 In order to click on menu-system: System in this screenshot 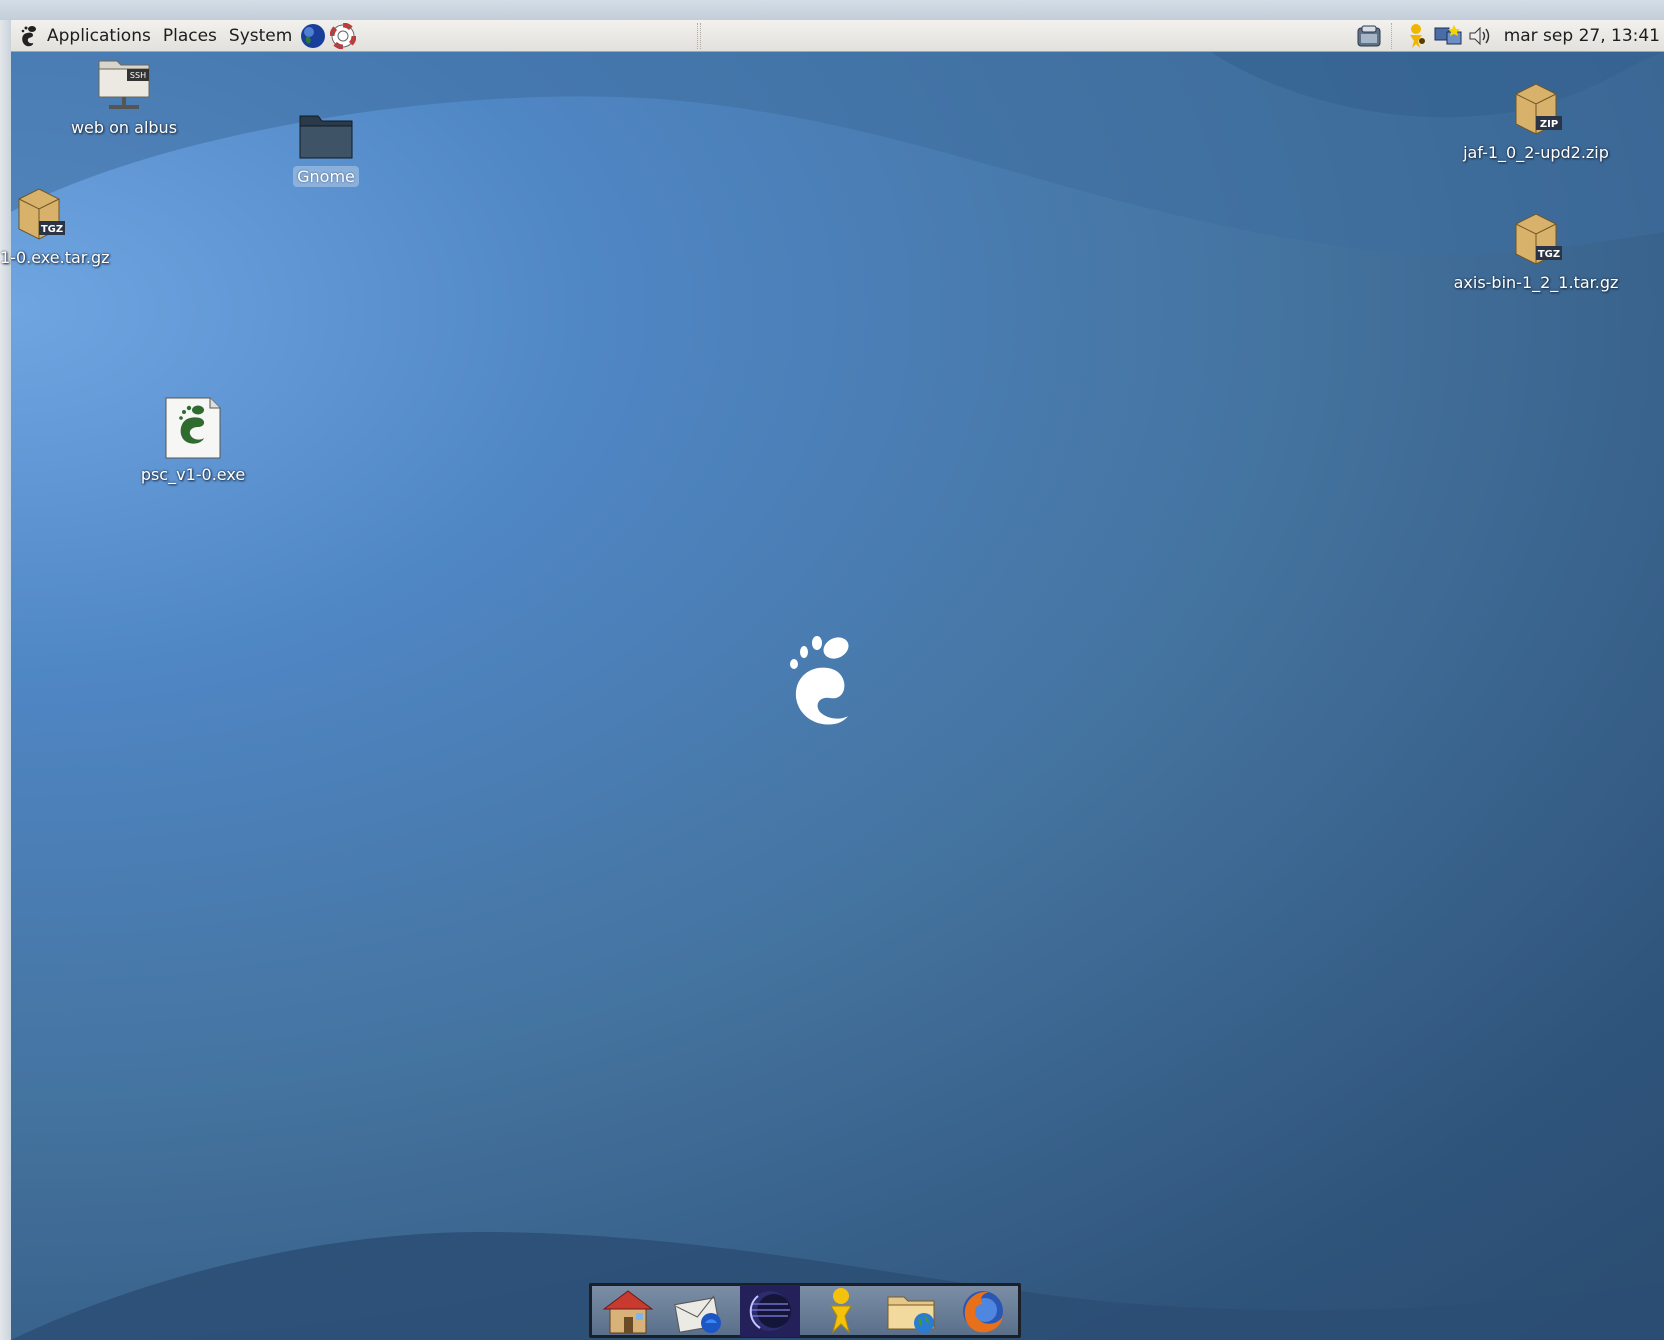, I will do `click(260, 36)`.